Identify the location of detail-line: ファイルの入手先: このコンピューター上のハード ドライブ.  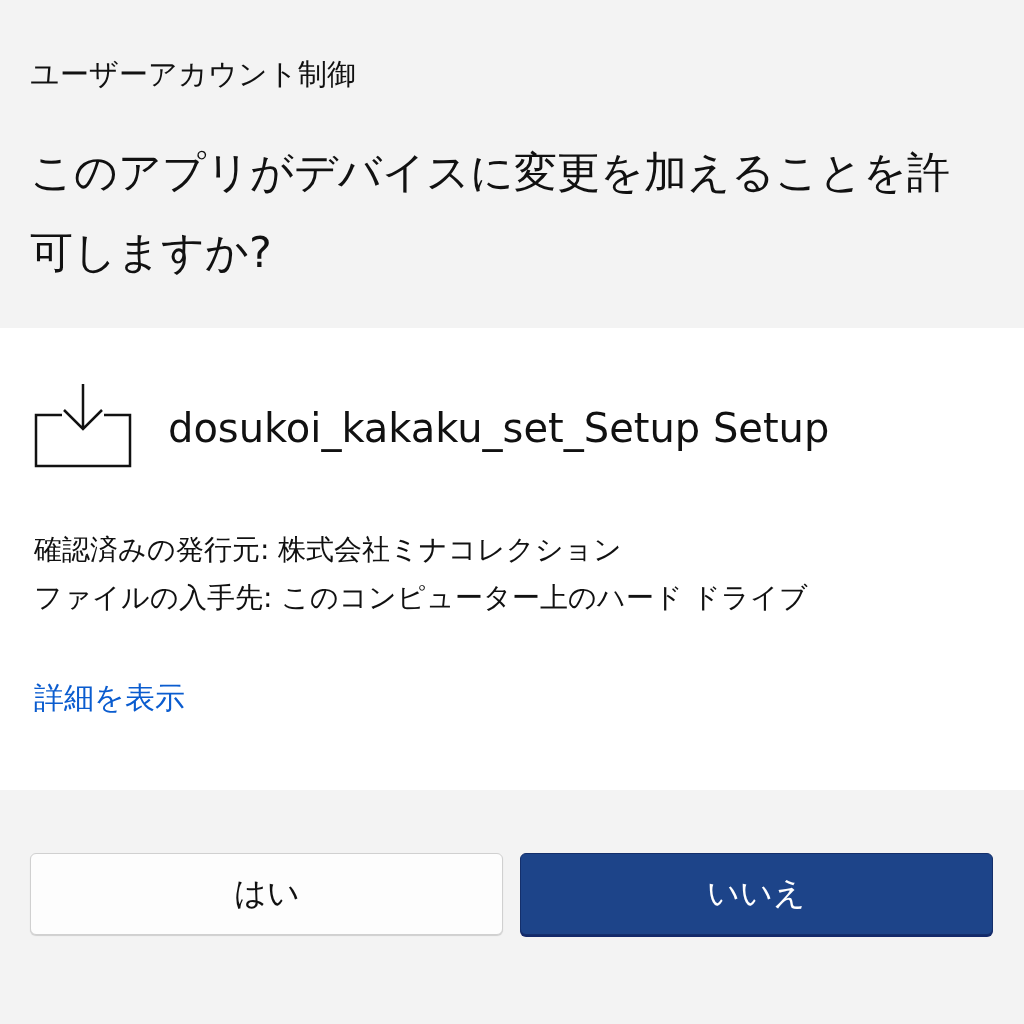
(421, 598).